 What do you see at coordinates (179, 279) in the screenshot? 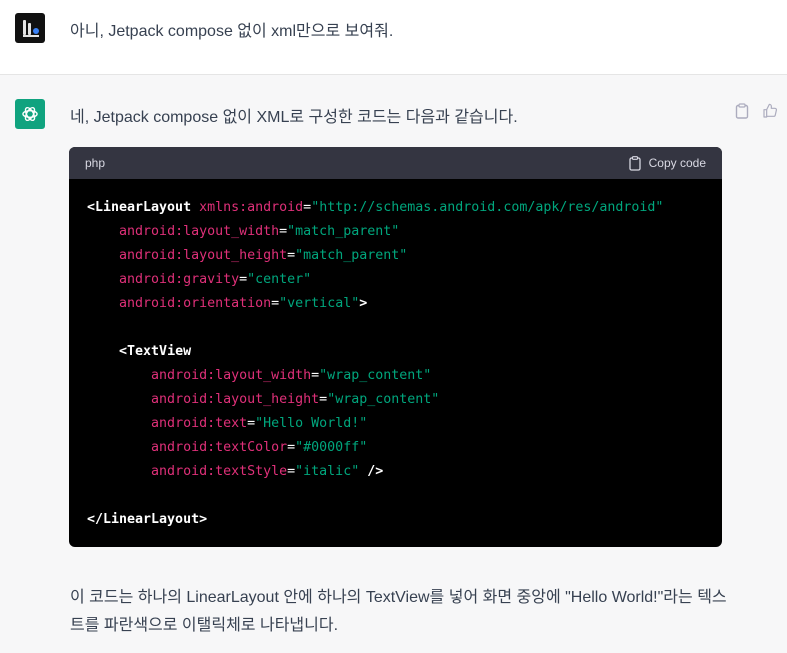
I see `code-token: android:gravity` at bounding box center [179, 279].